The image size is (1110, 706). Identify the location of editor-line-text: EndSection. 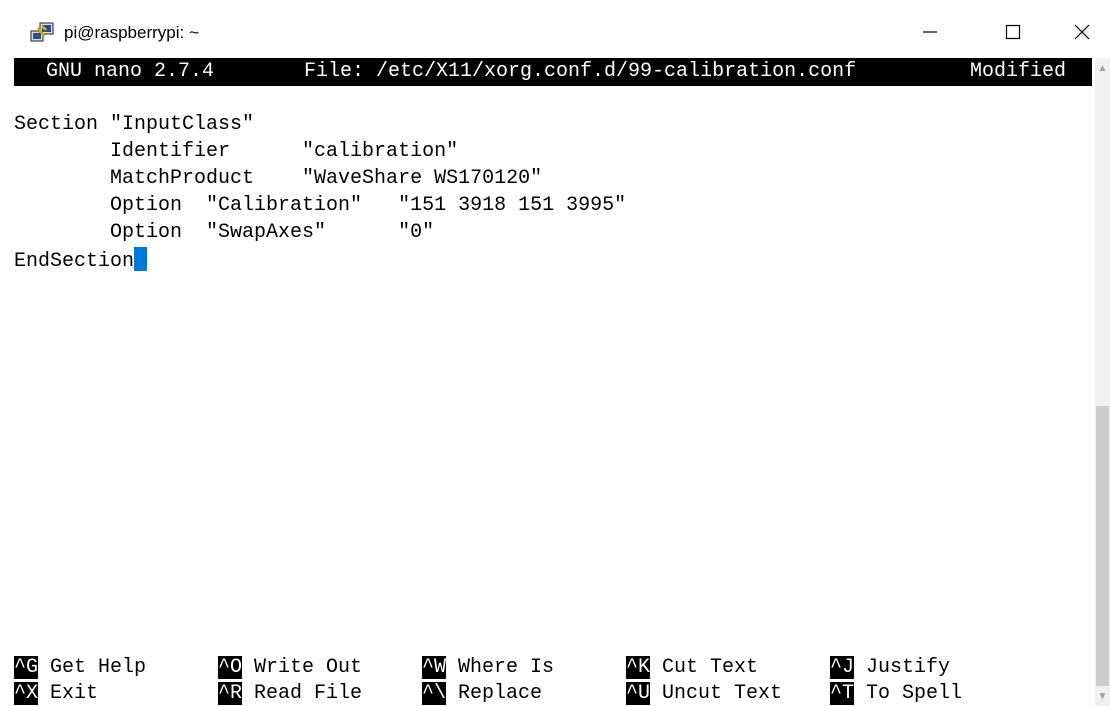
(74, 261).